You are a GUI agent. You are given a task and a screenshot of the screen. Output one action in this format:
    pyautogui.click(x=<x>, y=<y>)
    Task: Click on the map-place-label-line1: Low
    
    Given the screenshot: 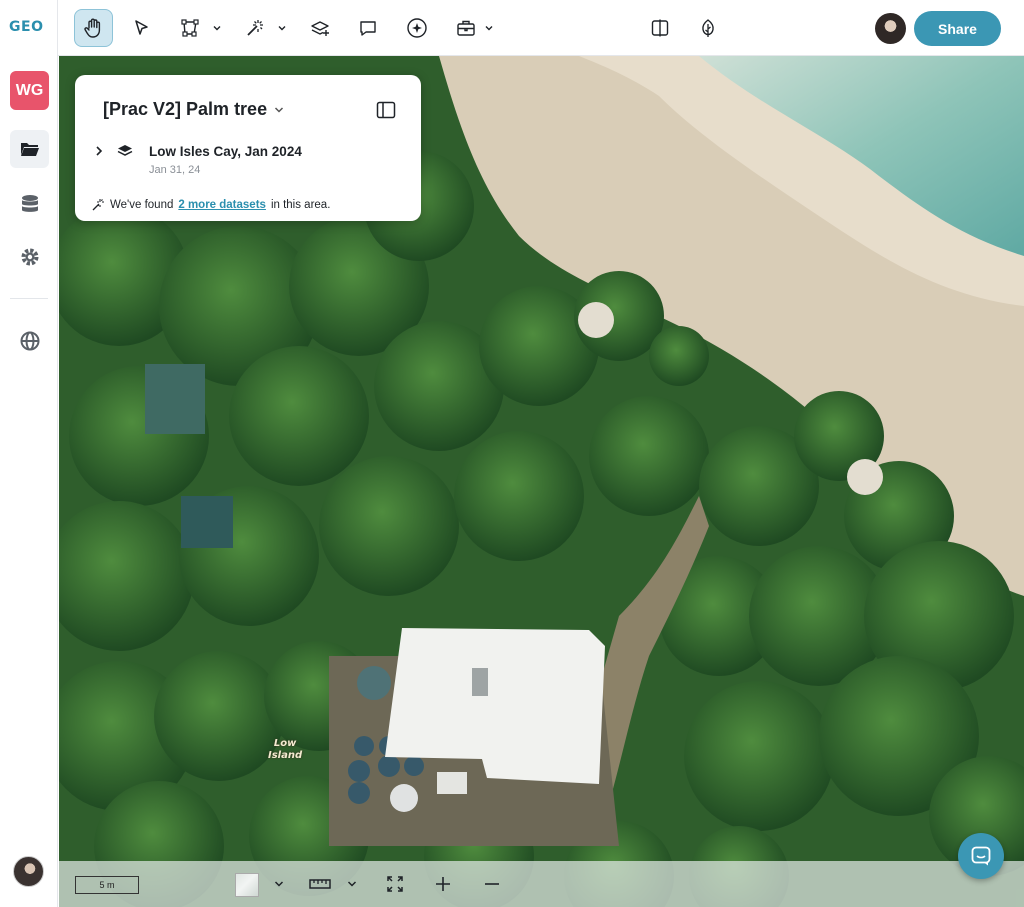 What is the action you would take?
    pyautogui.click(x=285, y=743)
    